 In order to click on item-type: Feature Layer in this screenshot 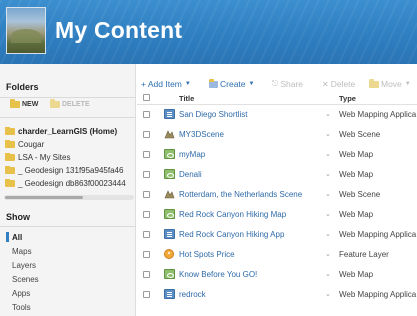, I will do `click(364, 254)`.